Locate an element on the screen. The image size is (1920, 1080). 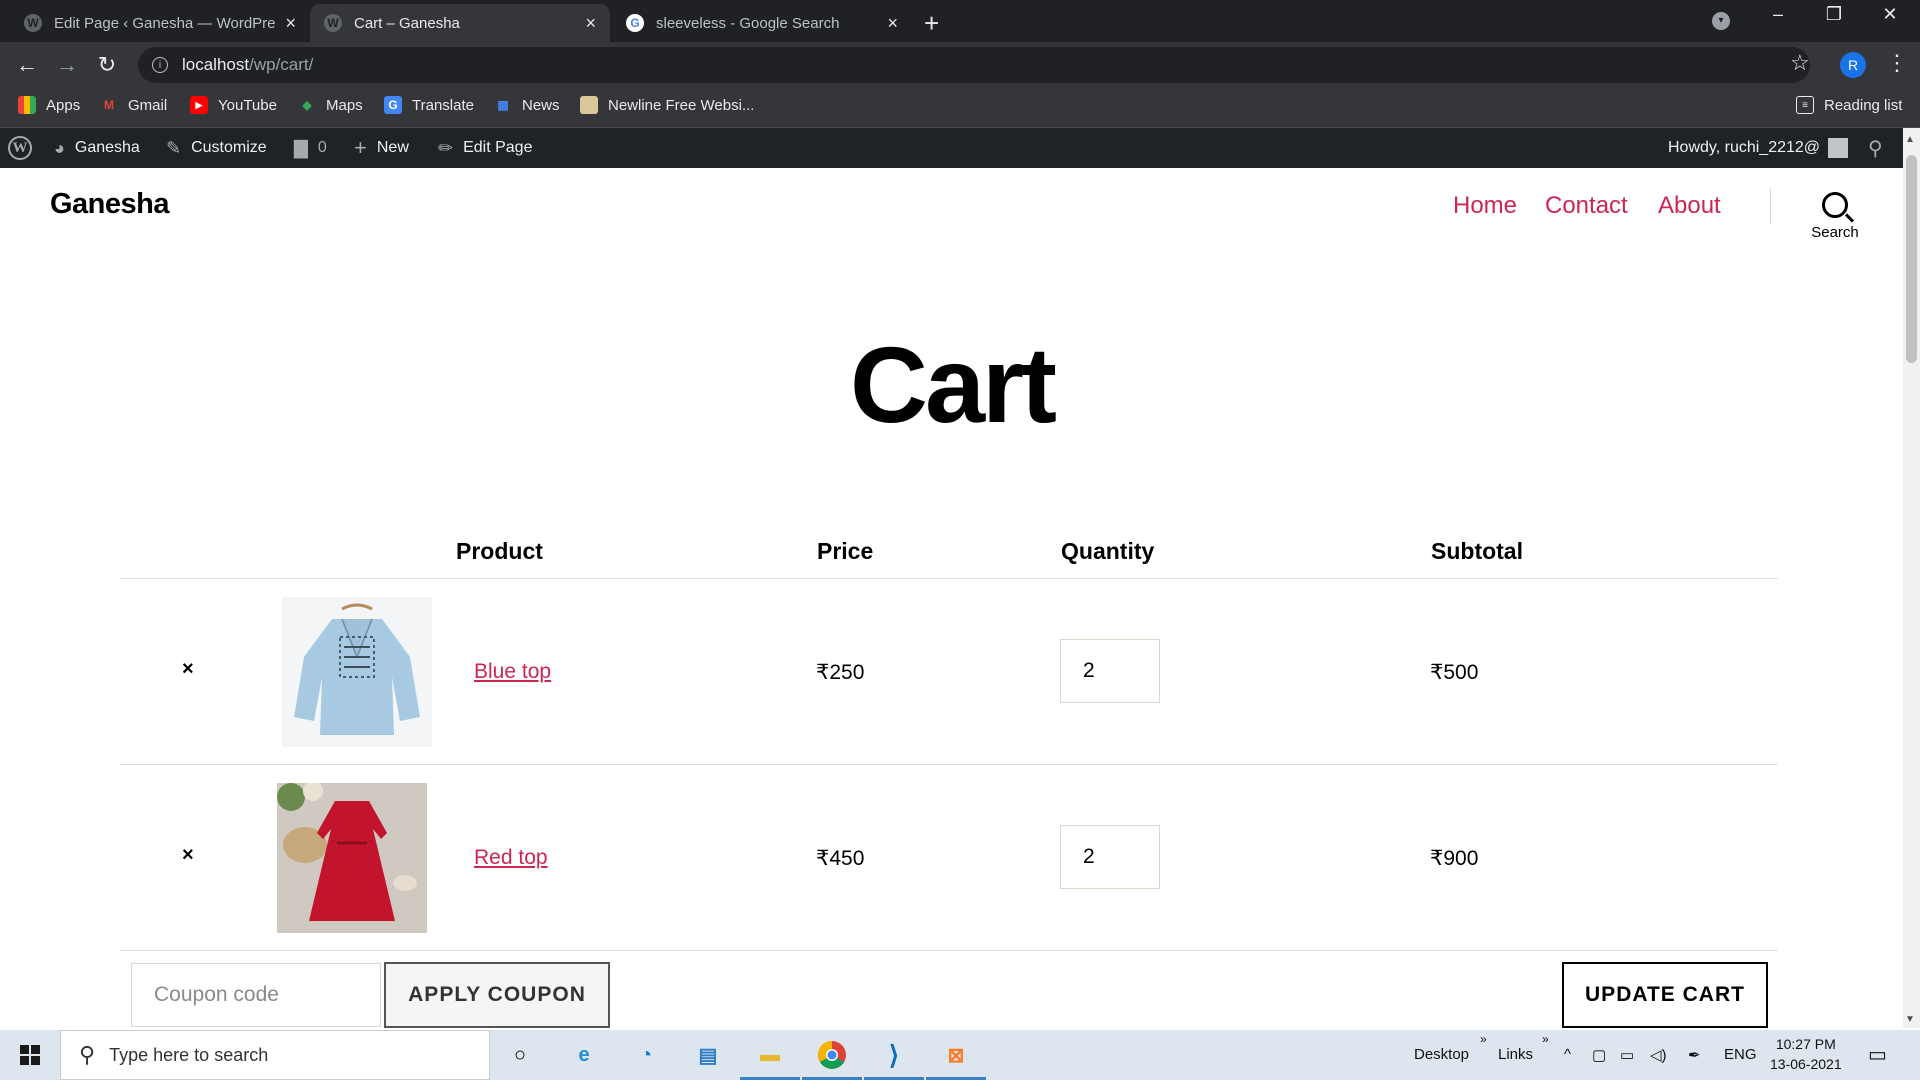
bookmark-star-icon: ☆ is located at coordinates (1800, 63).